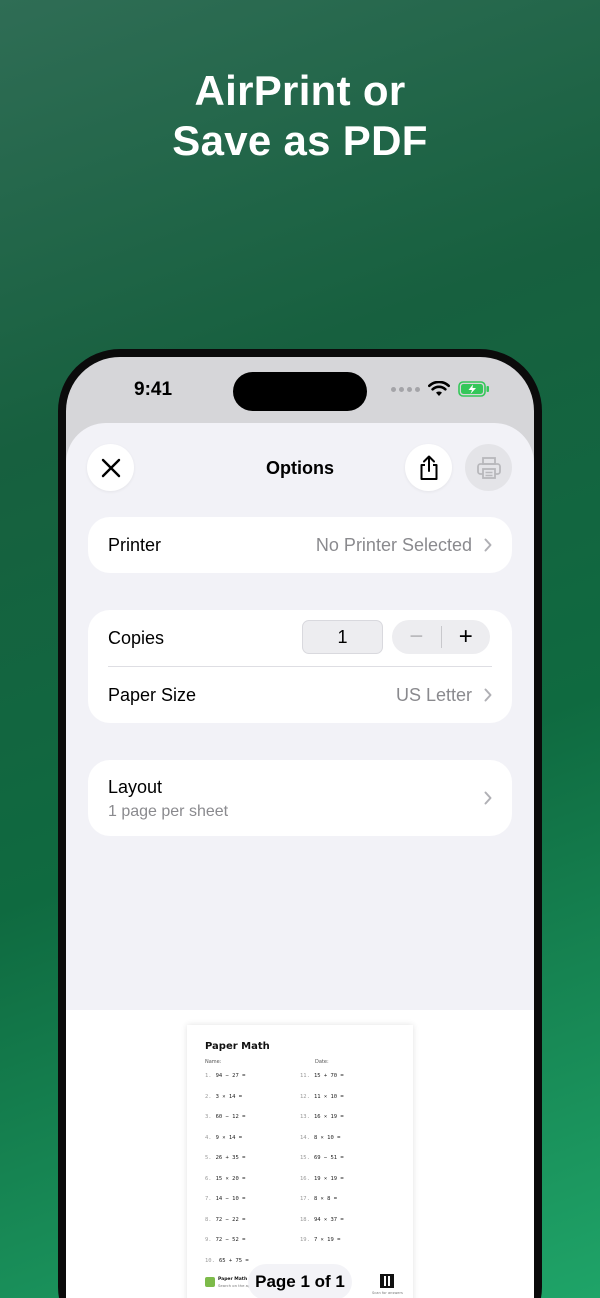  I want to click on dynamic-island, so click(300, 391).